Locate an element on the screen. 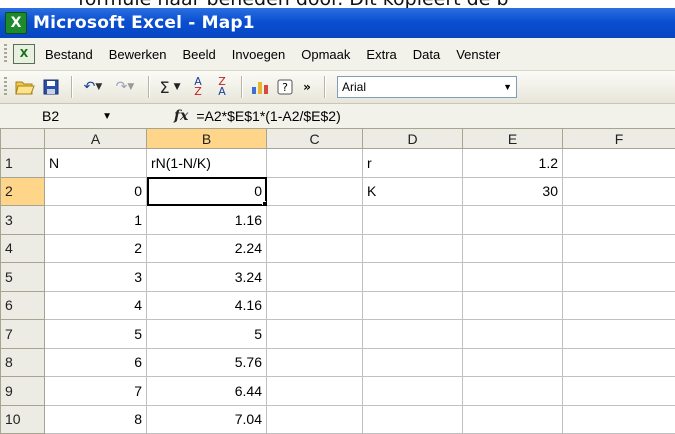  font-name-dropdown: Arial ▼ is located at coordinates (427, 87).